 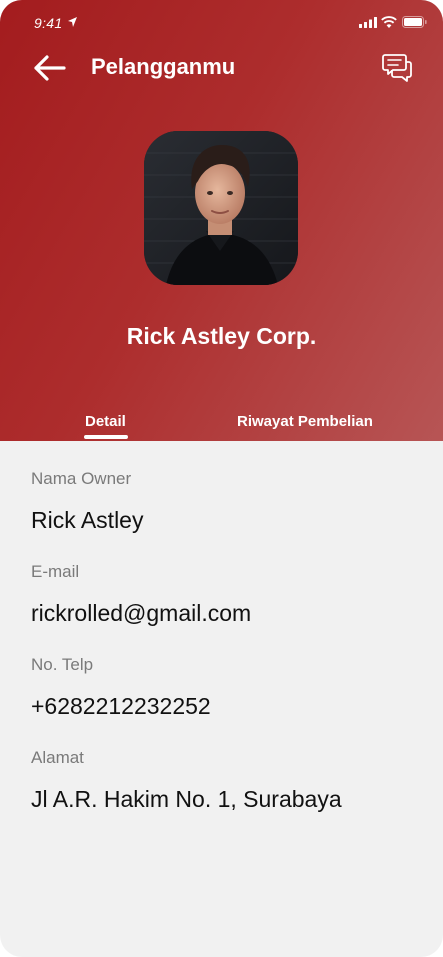 I want to click on location-arrow-icon, so click(x=72, y=22).